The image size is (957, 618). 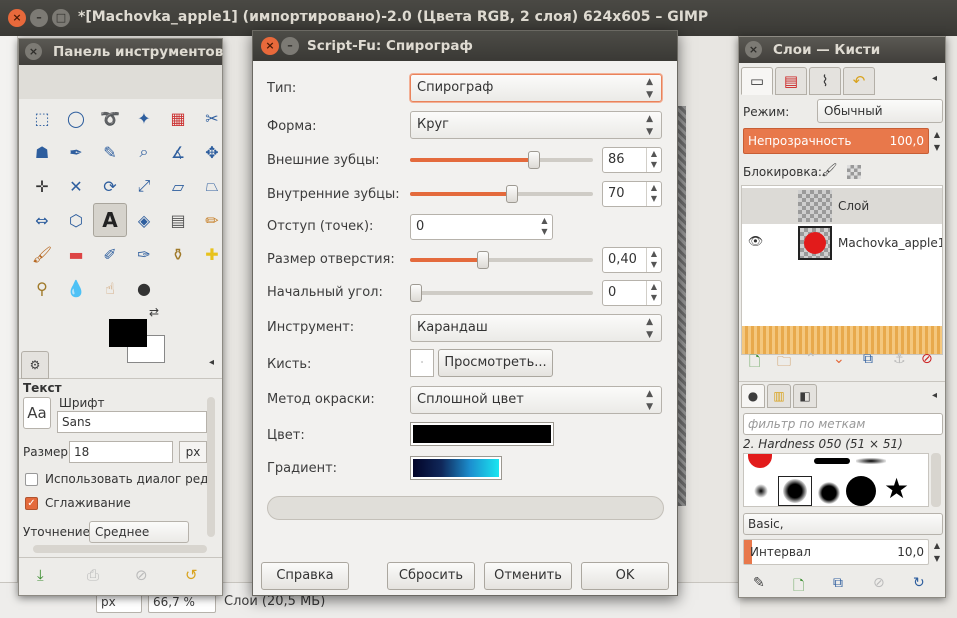 I want to click on type-combo: Спирограф ▲ ▼, so click(x=536, y=88).